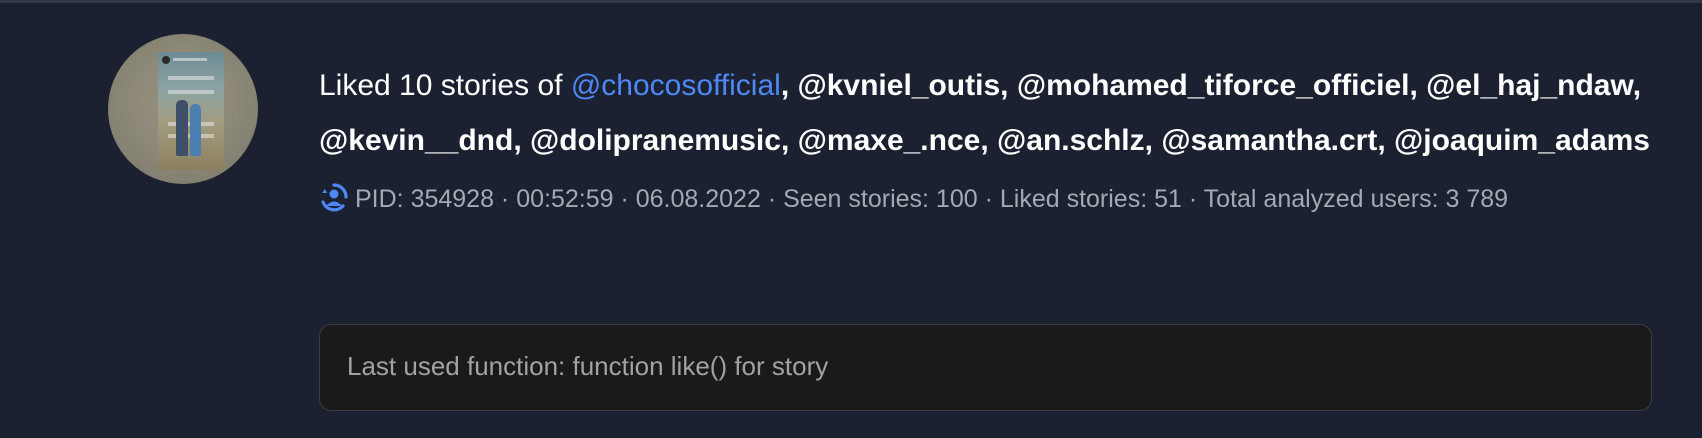 This screenshot has height=438, width=1702. What do you see at coordinates (1071, 140) in the screenshot?
I see `user-handle: @an.schlz` at bounding box center [1071, 140].